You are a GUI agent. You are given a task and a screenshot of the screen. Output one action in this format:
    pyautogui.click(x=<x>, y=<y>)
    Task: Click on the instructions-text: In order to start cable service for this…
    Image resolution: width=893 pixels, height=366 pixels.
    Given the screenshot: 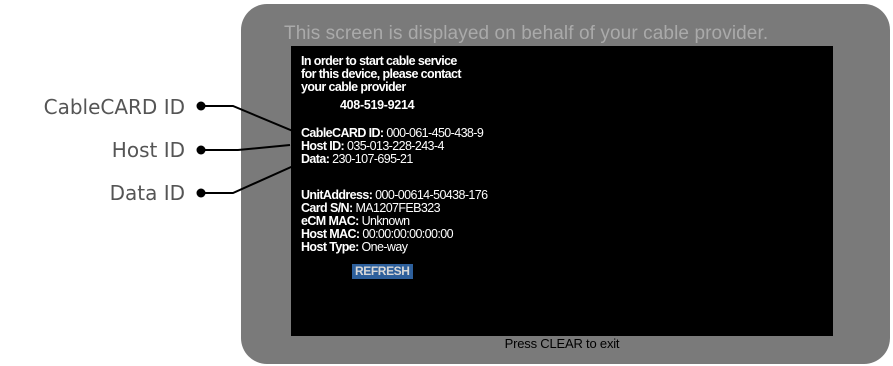 What is the action you would take?
    pyautogui.click(x=381, y=74)
    